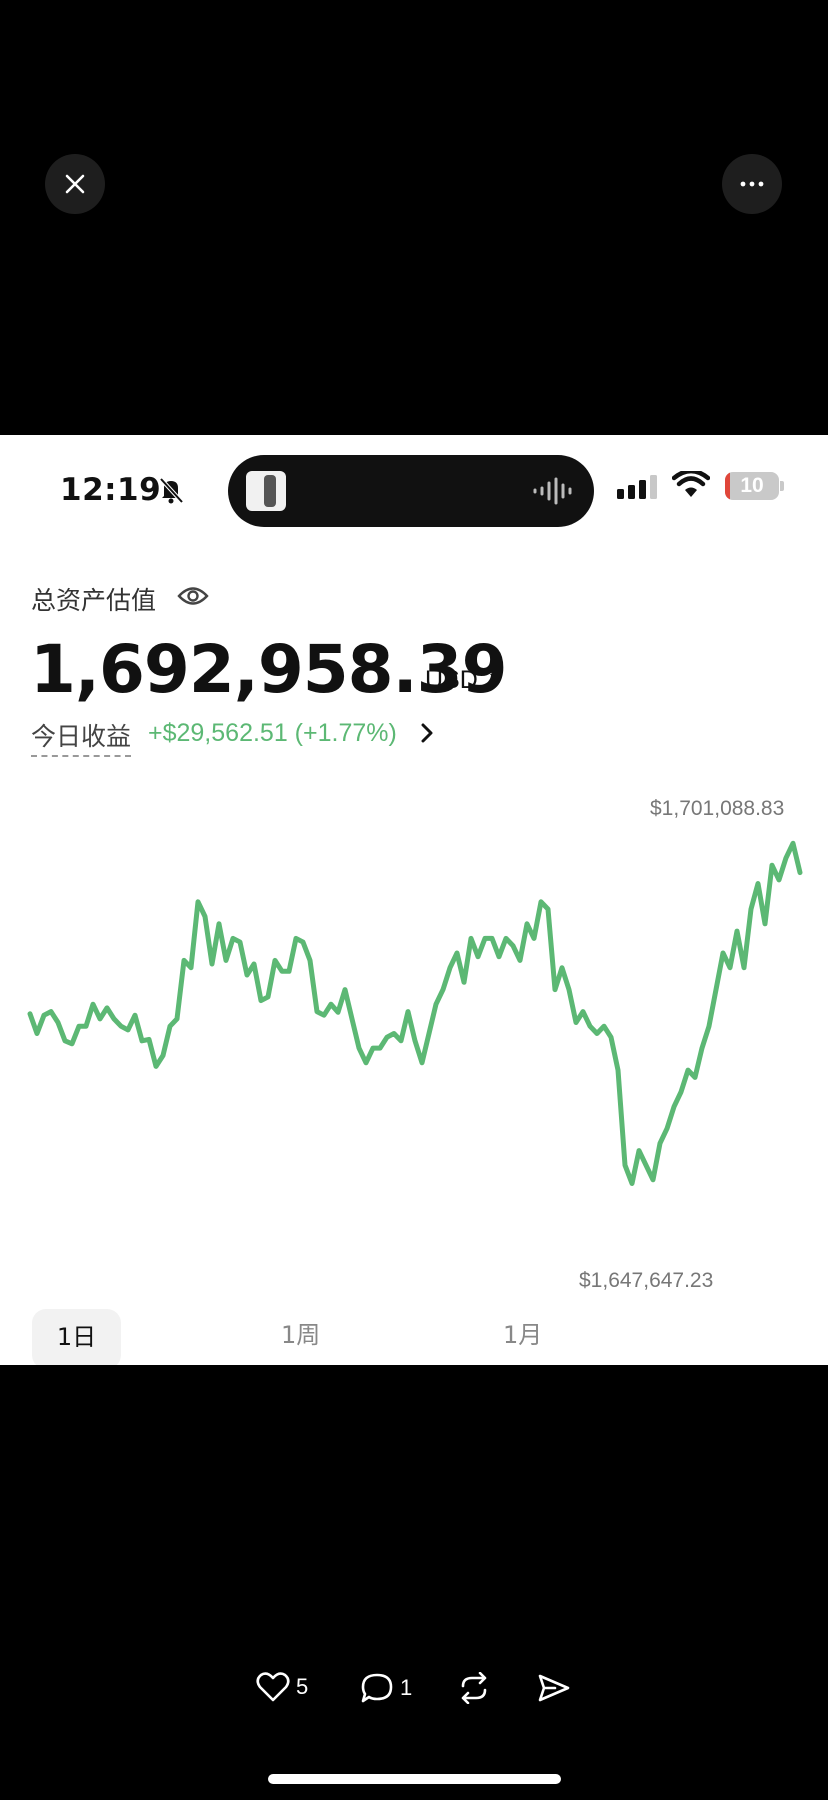  I want to click on repost-button, so click(474, 1688).